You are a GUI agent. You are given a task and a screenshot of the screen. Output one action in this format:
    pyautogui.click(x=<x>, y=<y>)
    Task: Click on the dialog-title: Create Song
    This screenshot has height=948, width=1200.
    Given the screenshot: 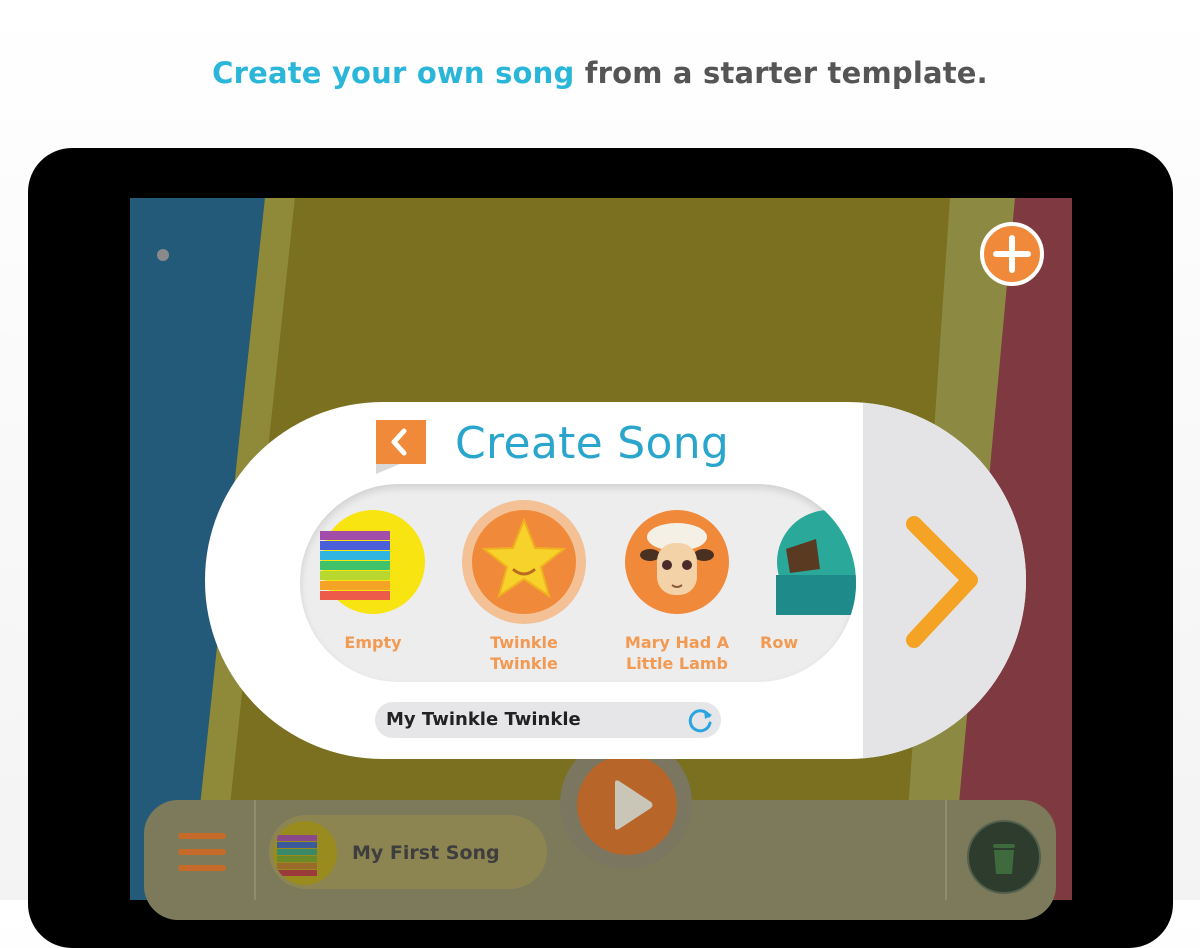 What is the action you would take?
    pyautogui.click(x=592, y=443)
    